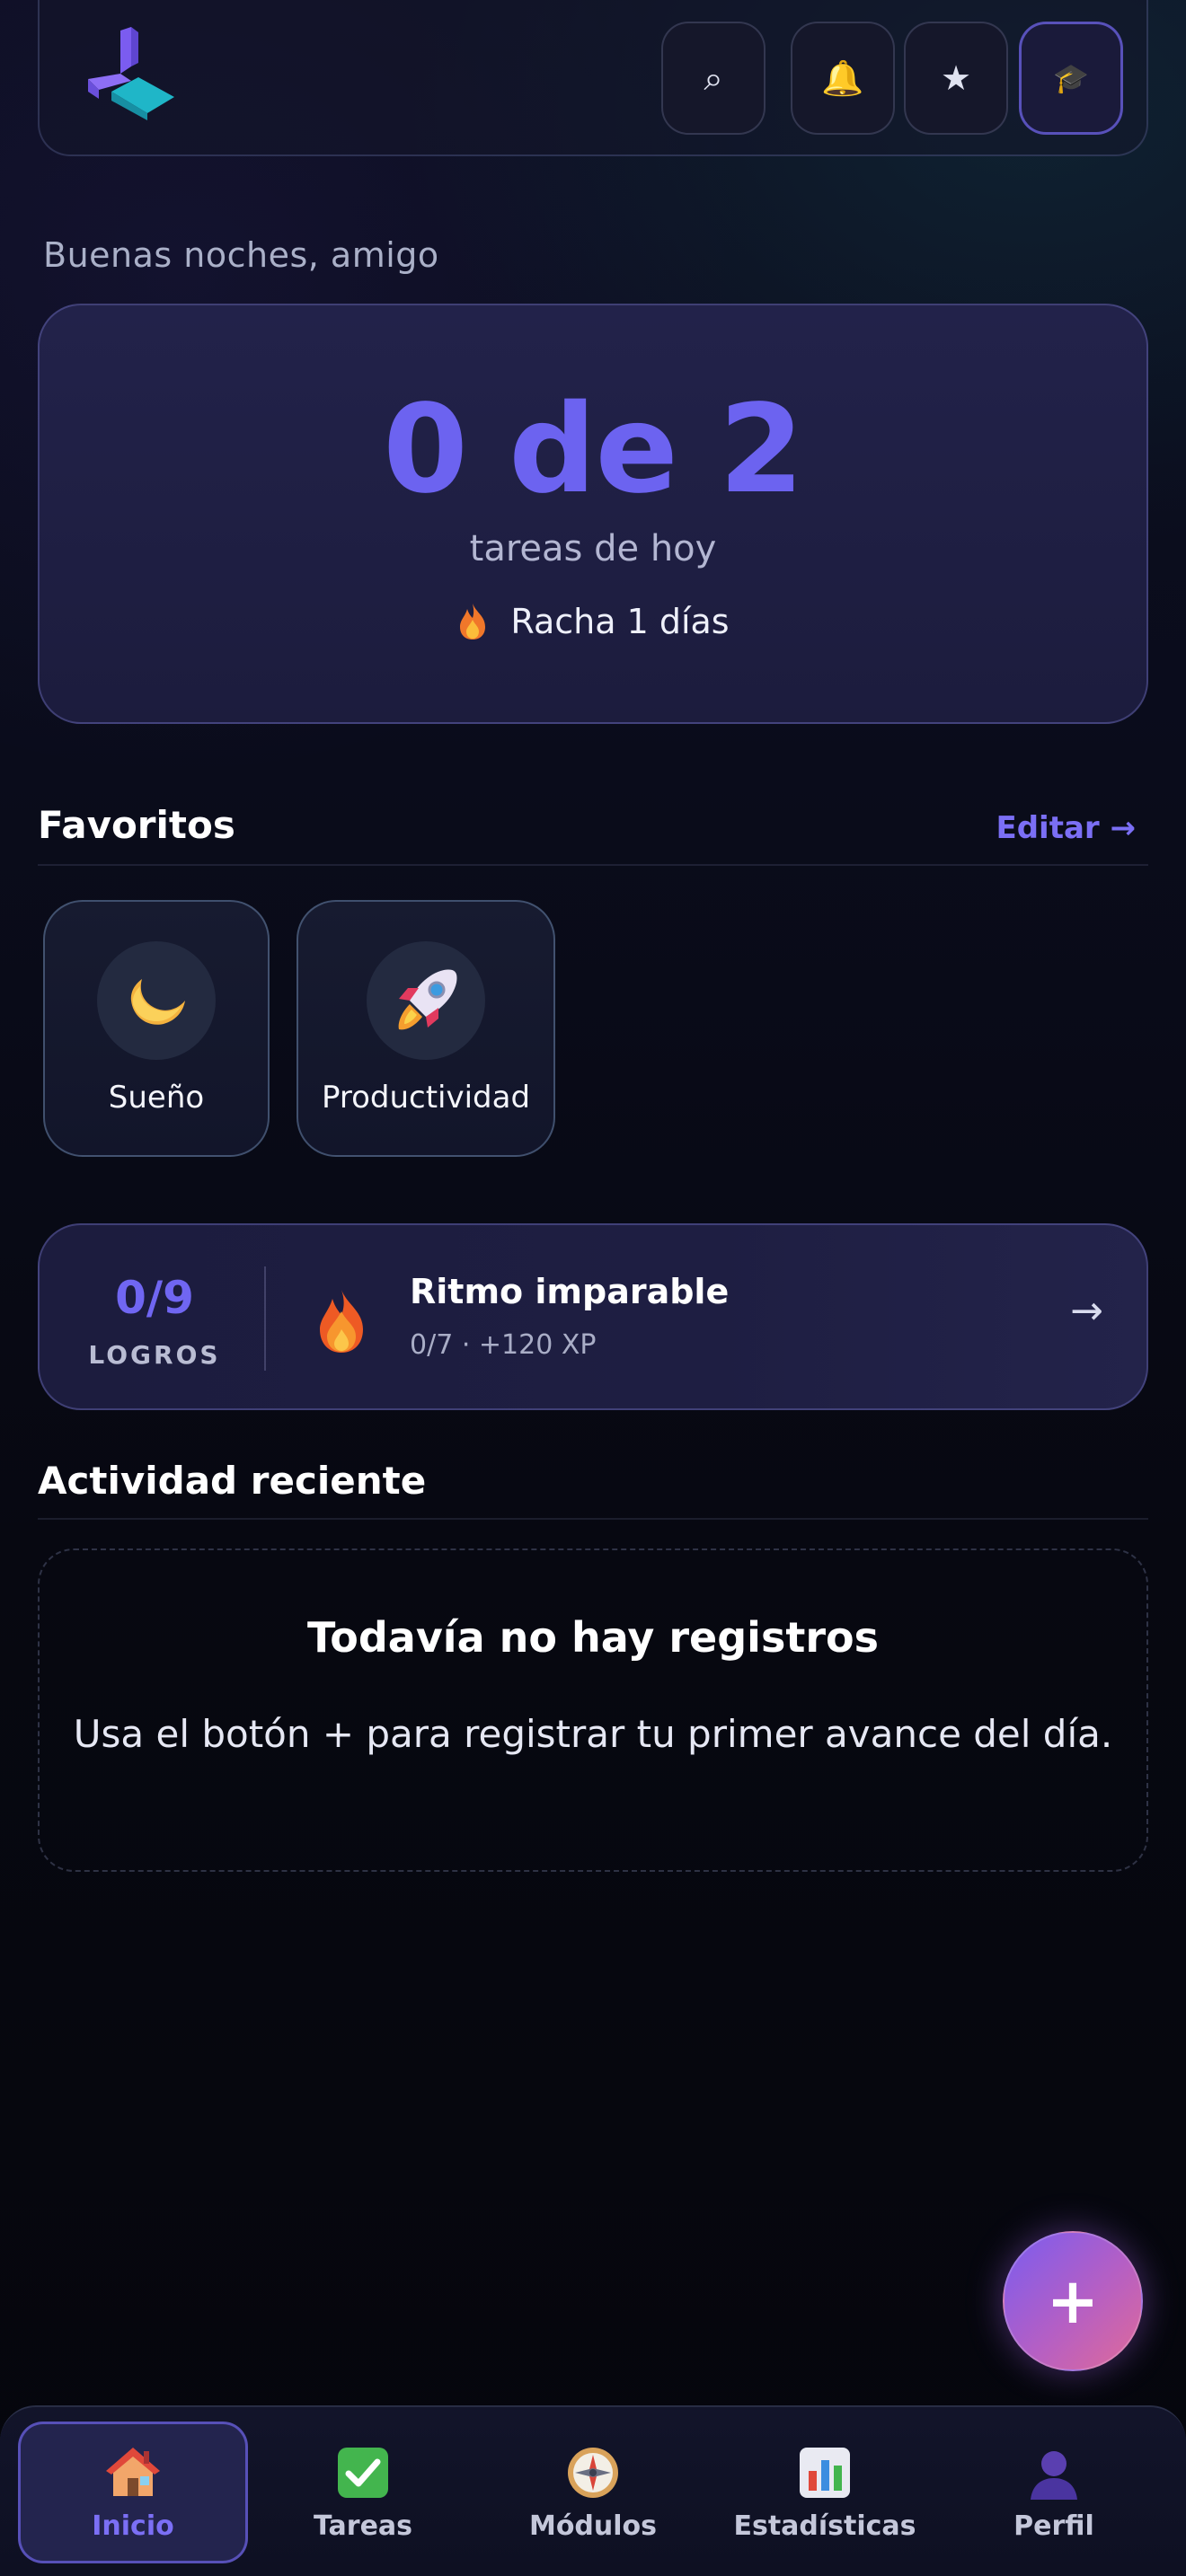 This screenshot has width=1186, height=2576. I want to click on learning-button: 🎓, so click(1071, 78).